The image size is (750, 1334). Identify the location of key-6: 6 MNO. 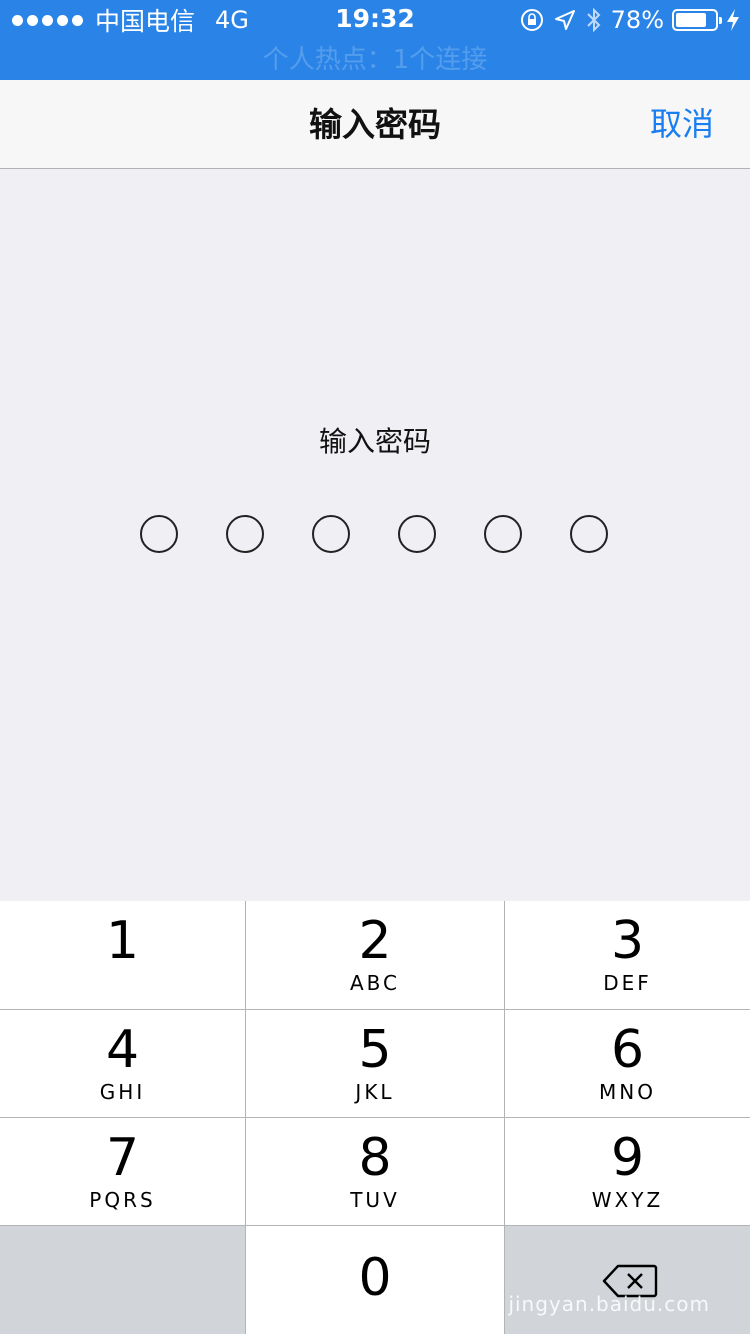
(627, 1063).